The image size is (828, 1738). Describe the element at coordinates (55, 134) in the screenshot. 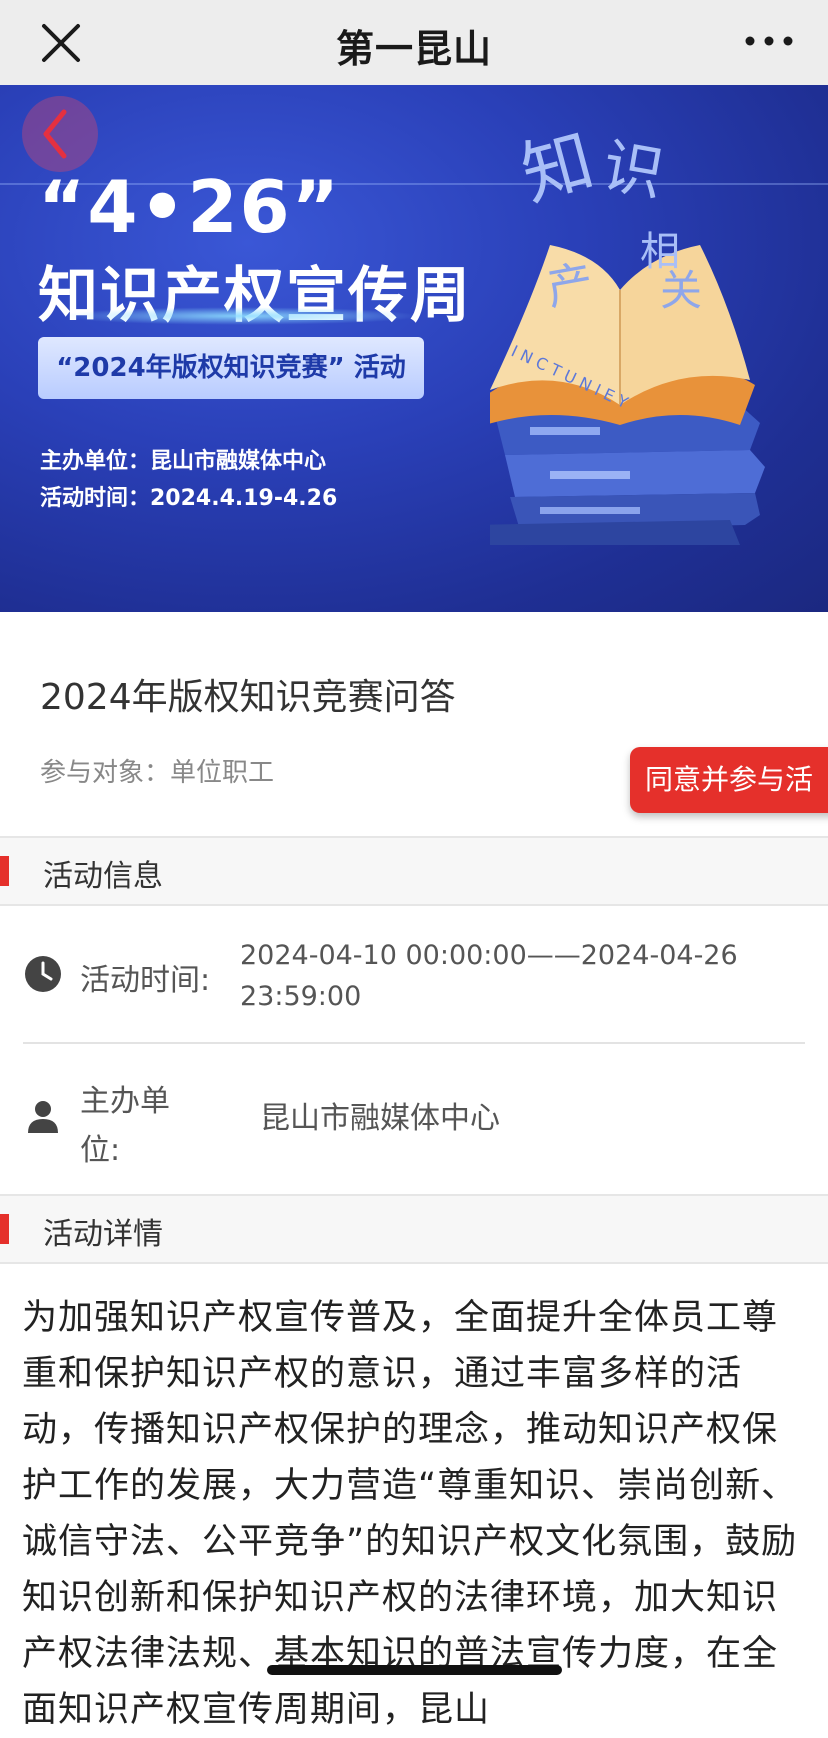

I see `chevron-left-icon` at that location.